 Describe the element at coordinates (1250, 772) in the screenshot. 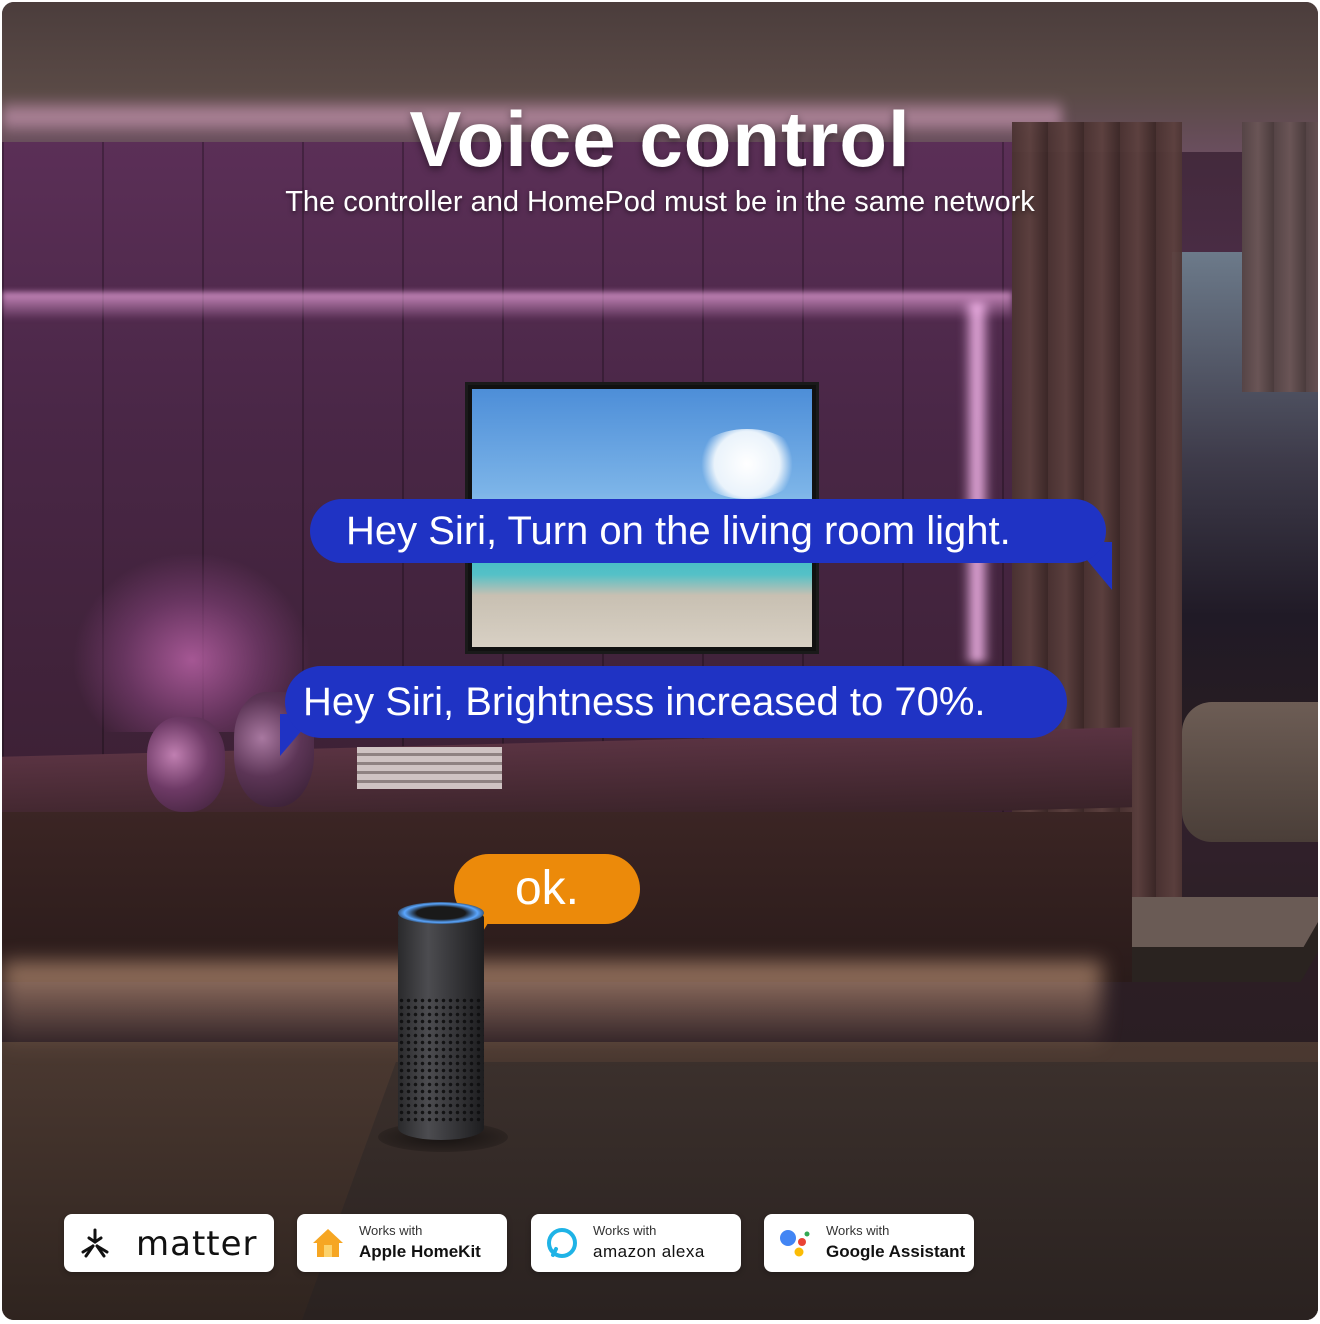

I see `sofa` at that location.